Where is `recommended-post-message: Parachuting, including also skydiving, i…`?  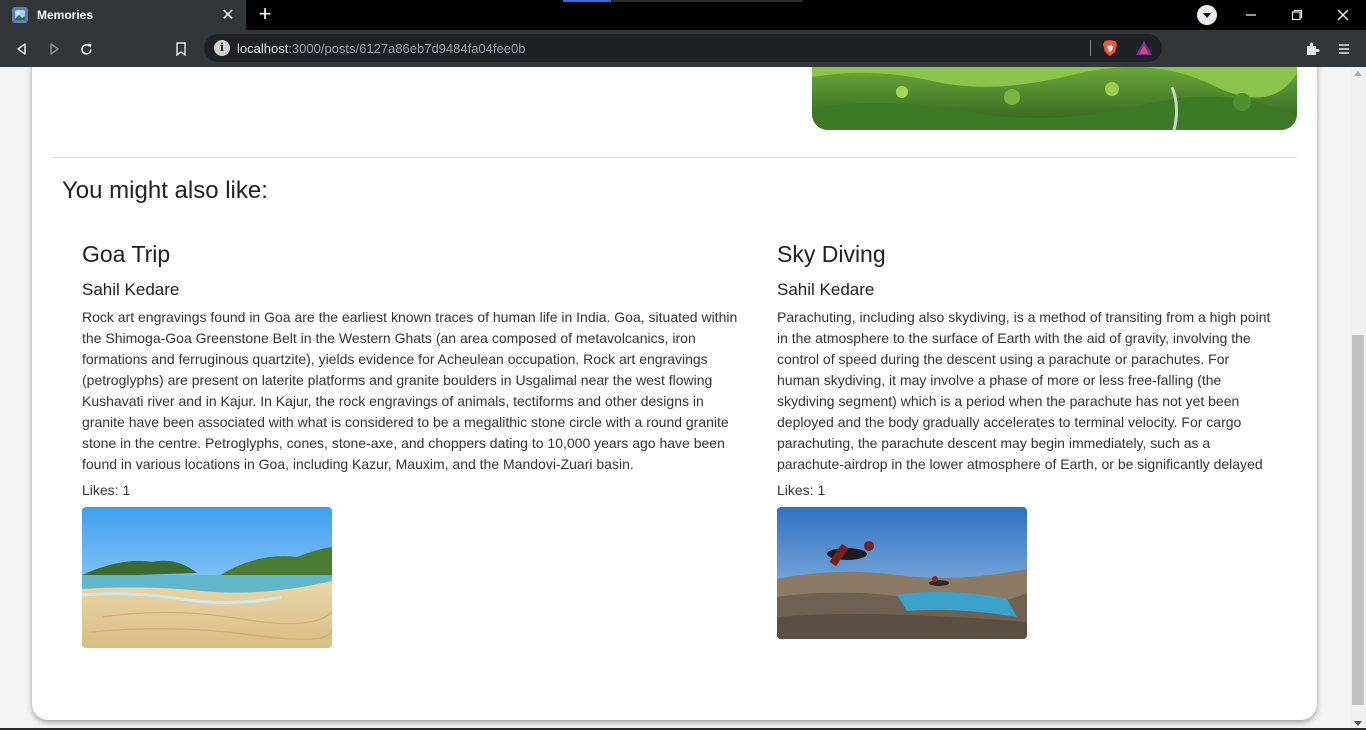 recommended-post-message: Parachuting, including also skydiving, i… is located at coordinates (1024, 390).